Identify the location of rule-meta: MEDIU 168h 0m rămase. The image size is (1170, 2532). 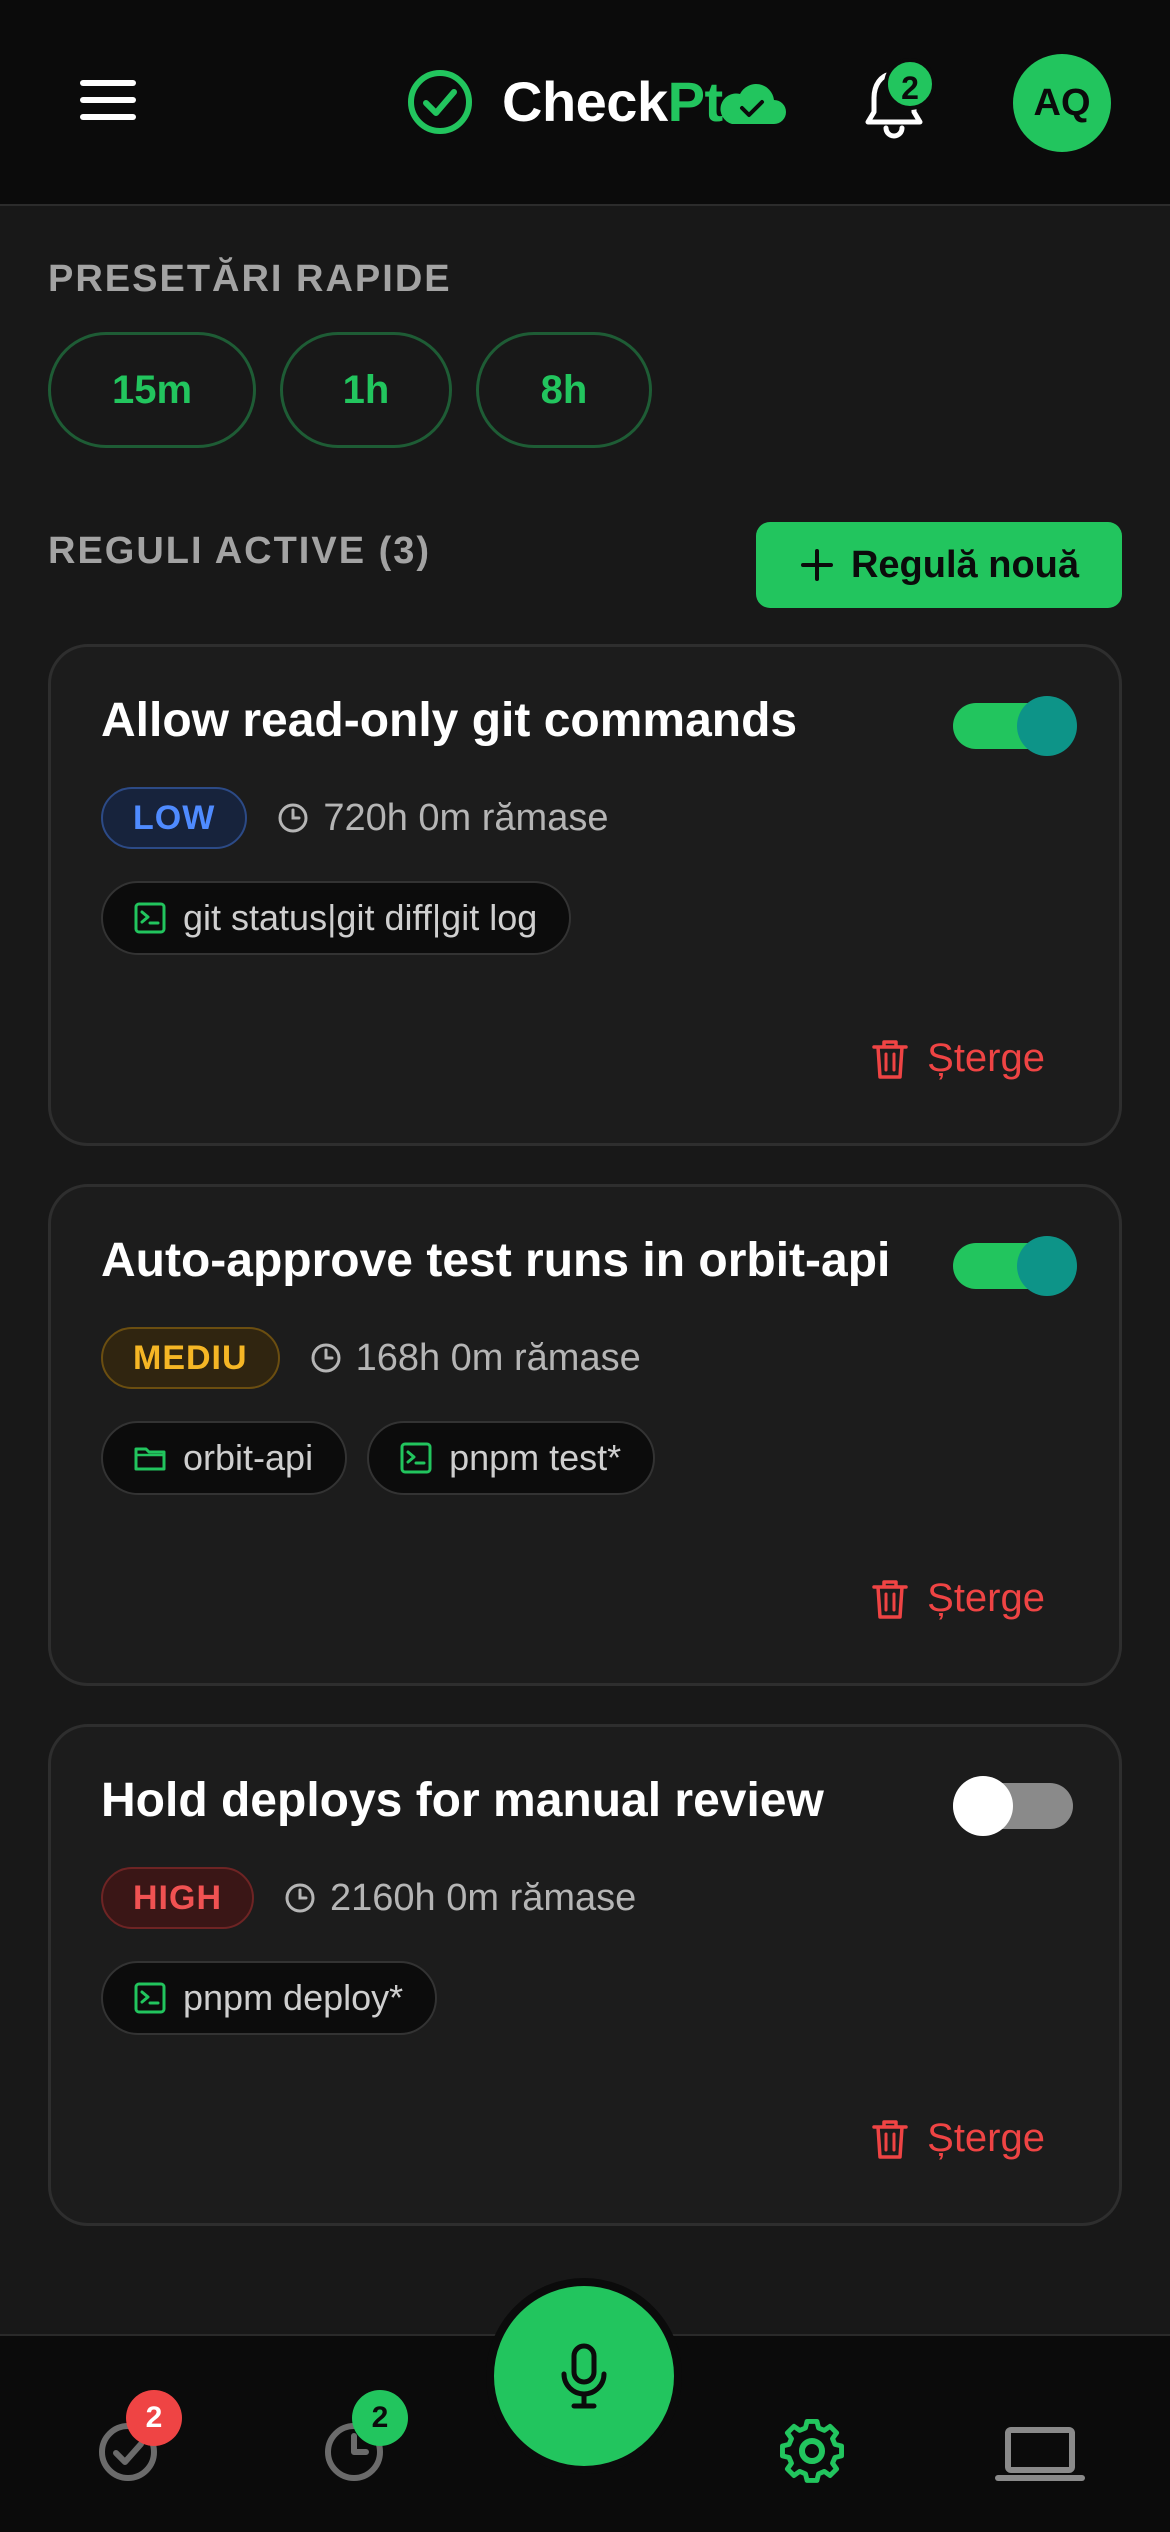
(371, 1358).